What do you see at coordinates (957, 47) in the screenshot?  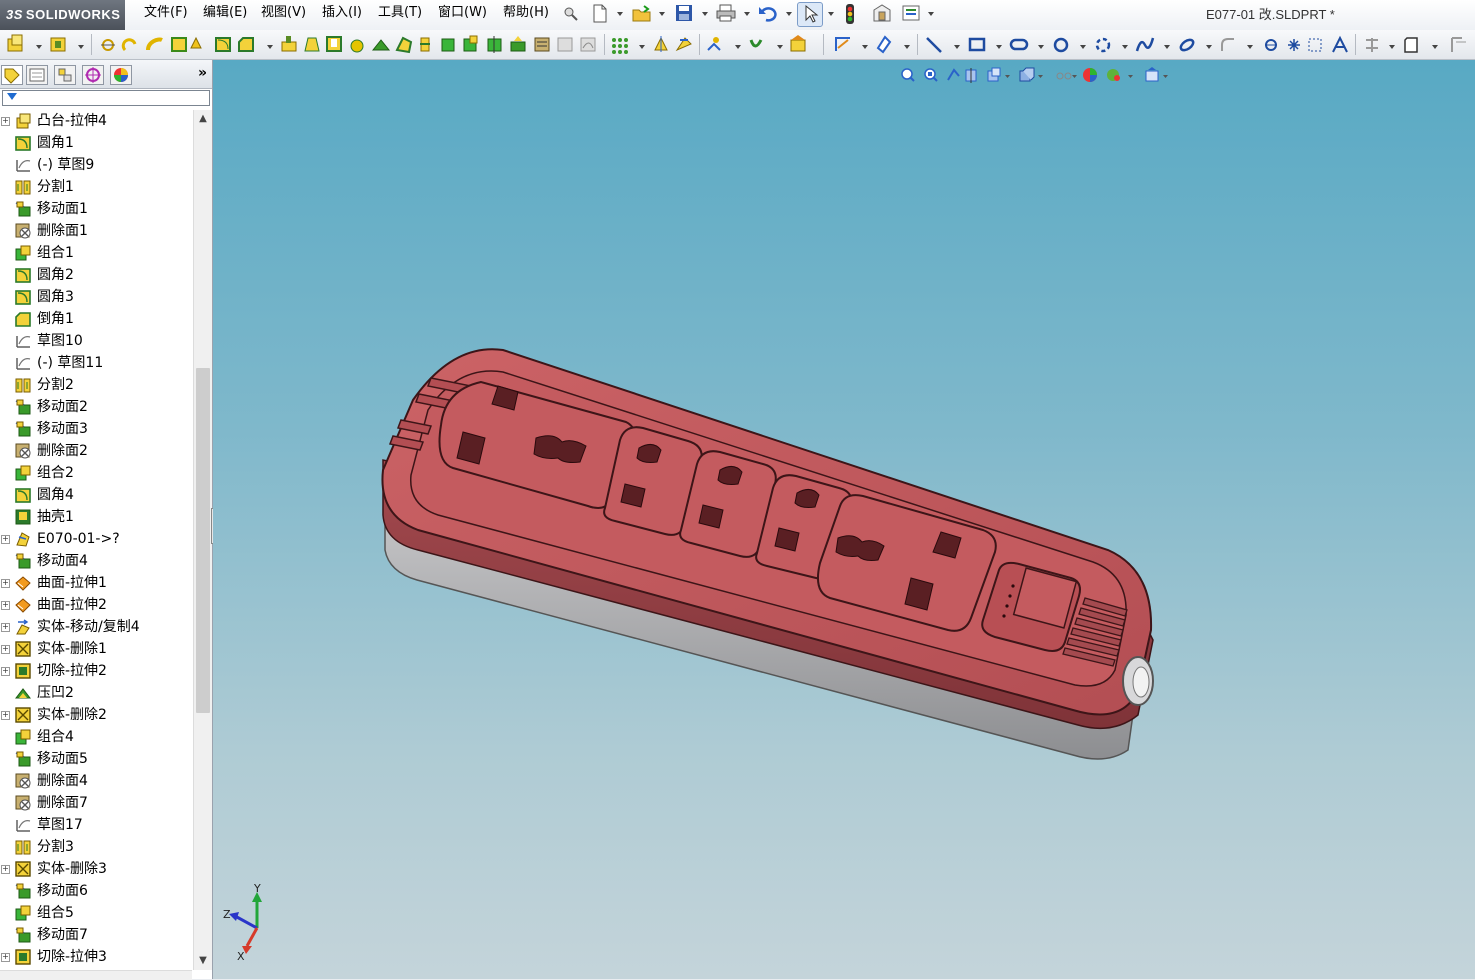 I see `line-dropdown-icon` at bounding box center [957, 47].